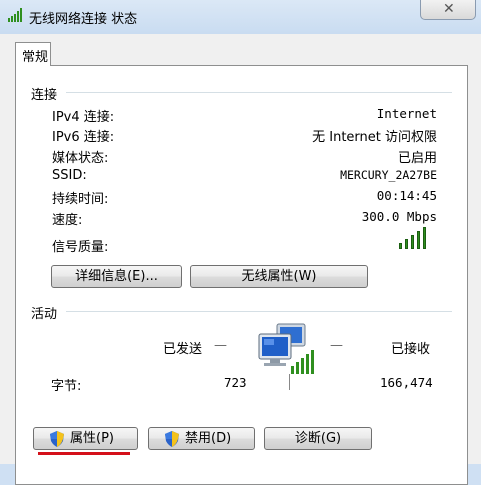  Describe the element at coordinates (83, 137) in the screenshot. I see `ipv6-label: IPv6 连接:` at that location.